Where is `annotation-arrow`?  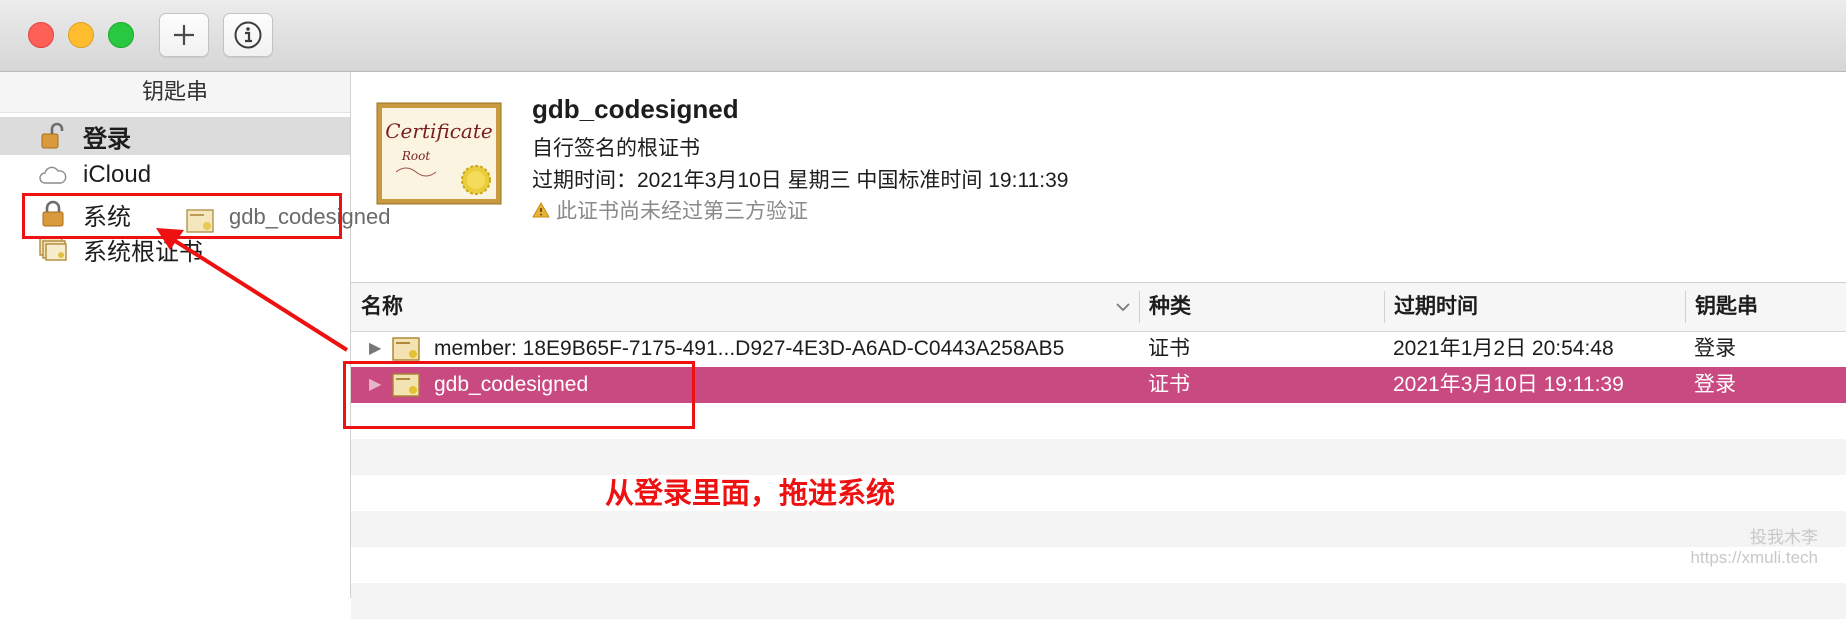 annotation-arrow is located at coordinates (252, 290).